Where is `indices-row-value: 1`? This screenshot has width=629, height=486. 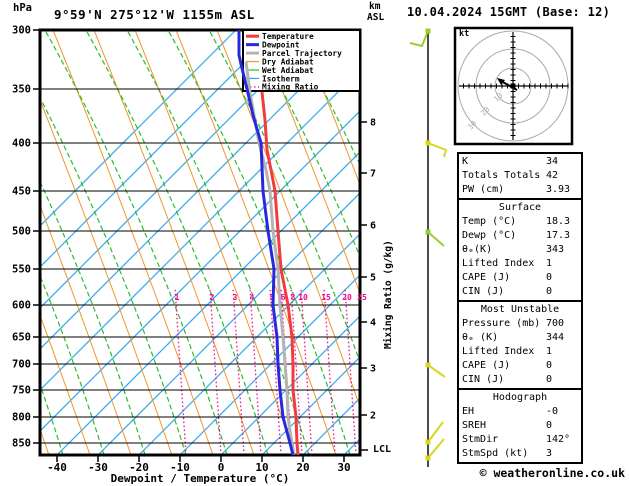 indices-row-value: 1 is located at coordinates (549, 263).